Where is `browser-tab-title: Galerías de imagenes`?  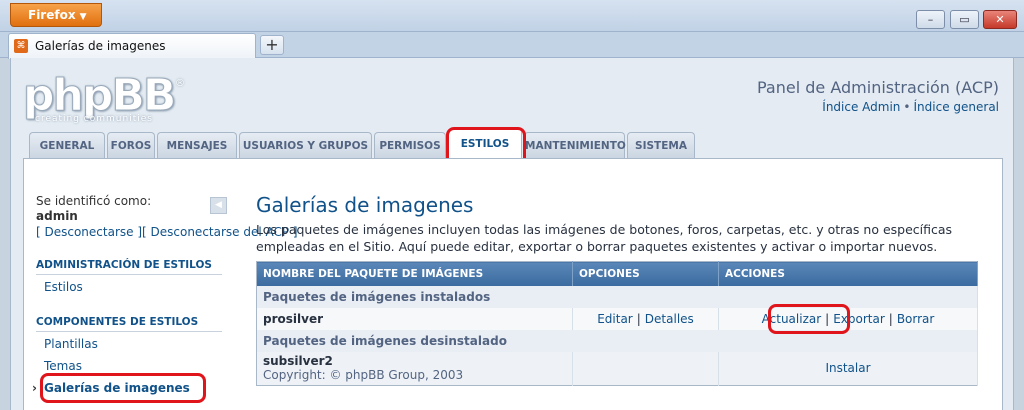
browser-tab-title: Galerías de imagenes is located at coordinates (100, 46).